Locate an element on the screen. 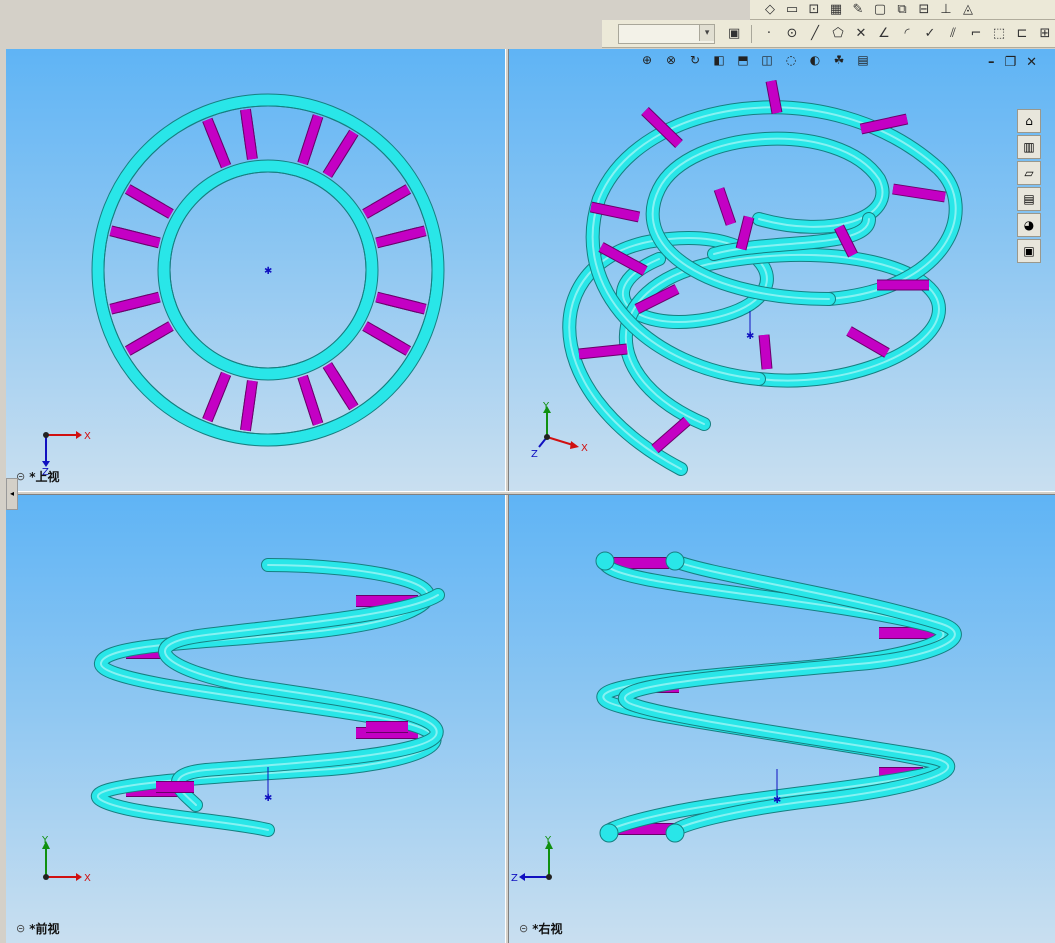 This screenshot has height=943, width=1055. view-triad: Y X Z is located at coordinates (564, 431).